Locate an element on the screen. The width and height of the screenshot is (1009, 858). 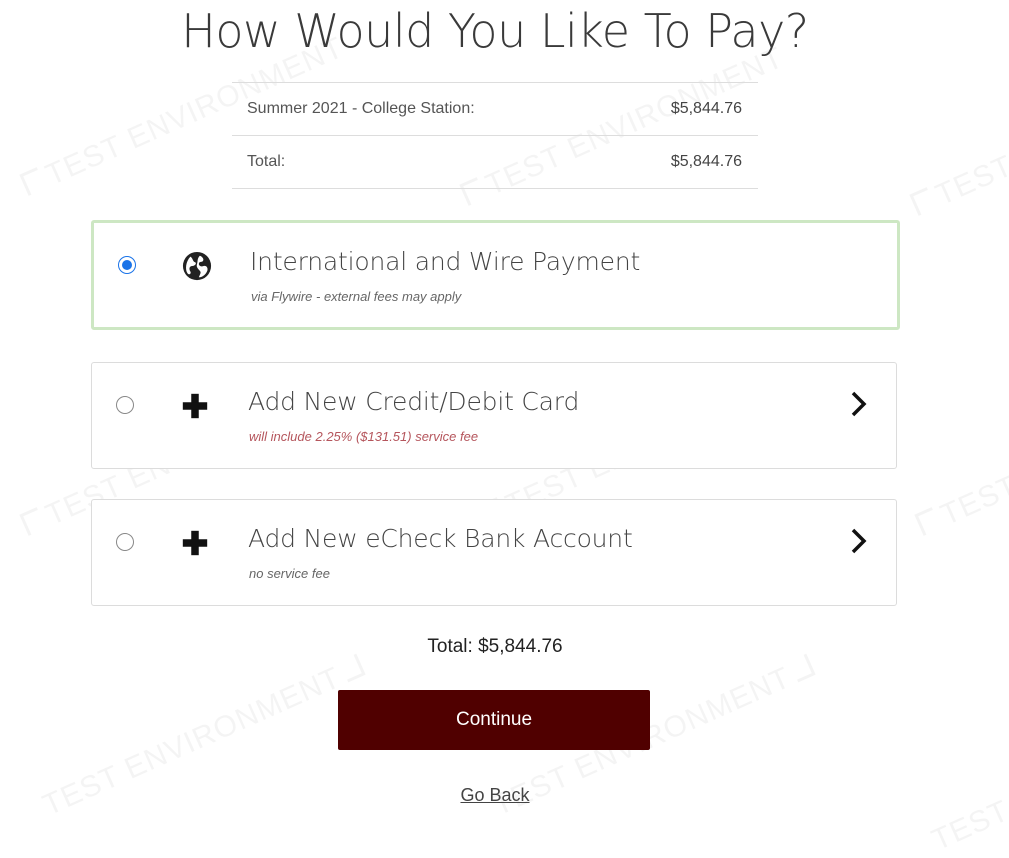
option-subtitle: via Flywire - external fees may apply is located at coordinates (356, 296).